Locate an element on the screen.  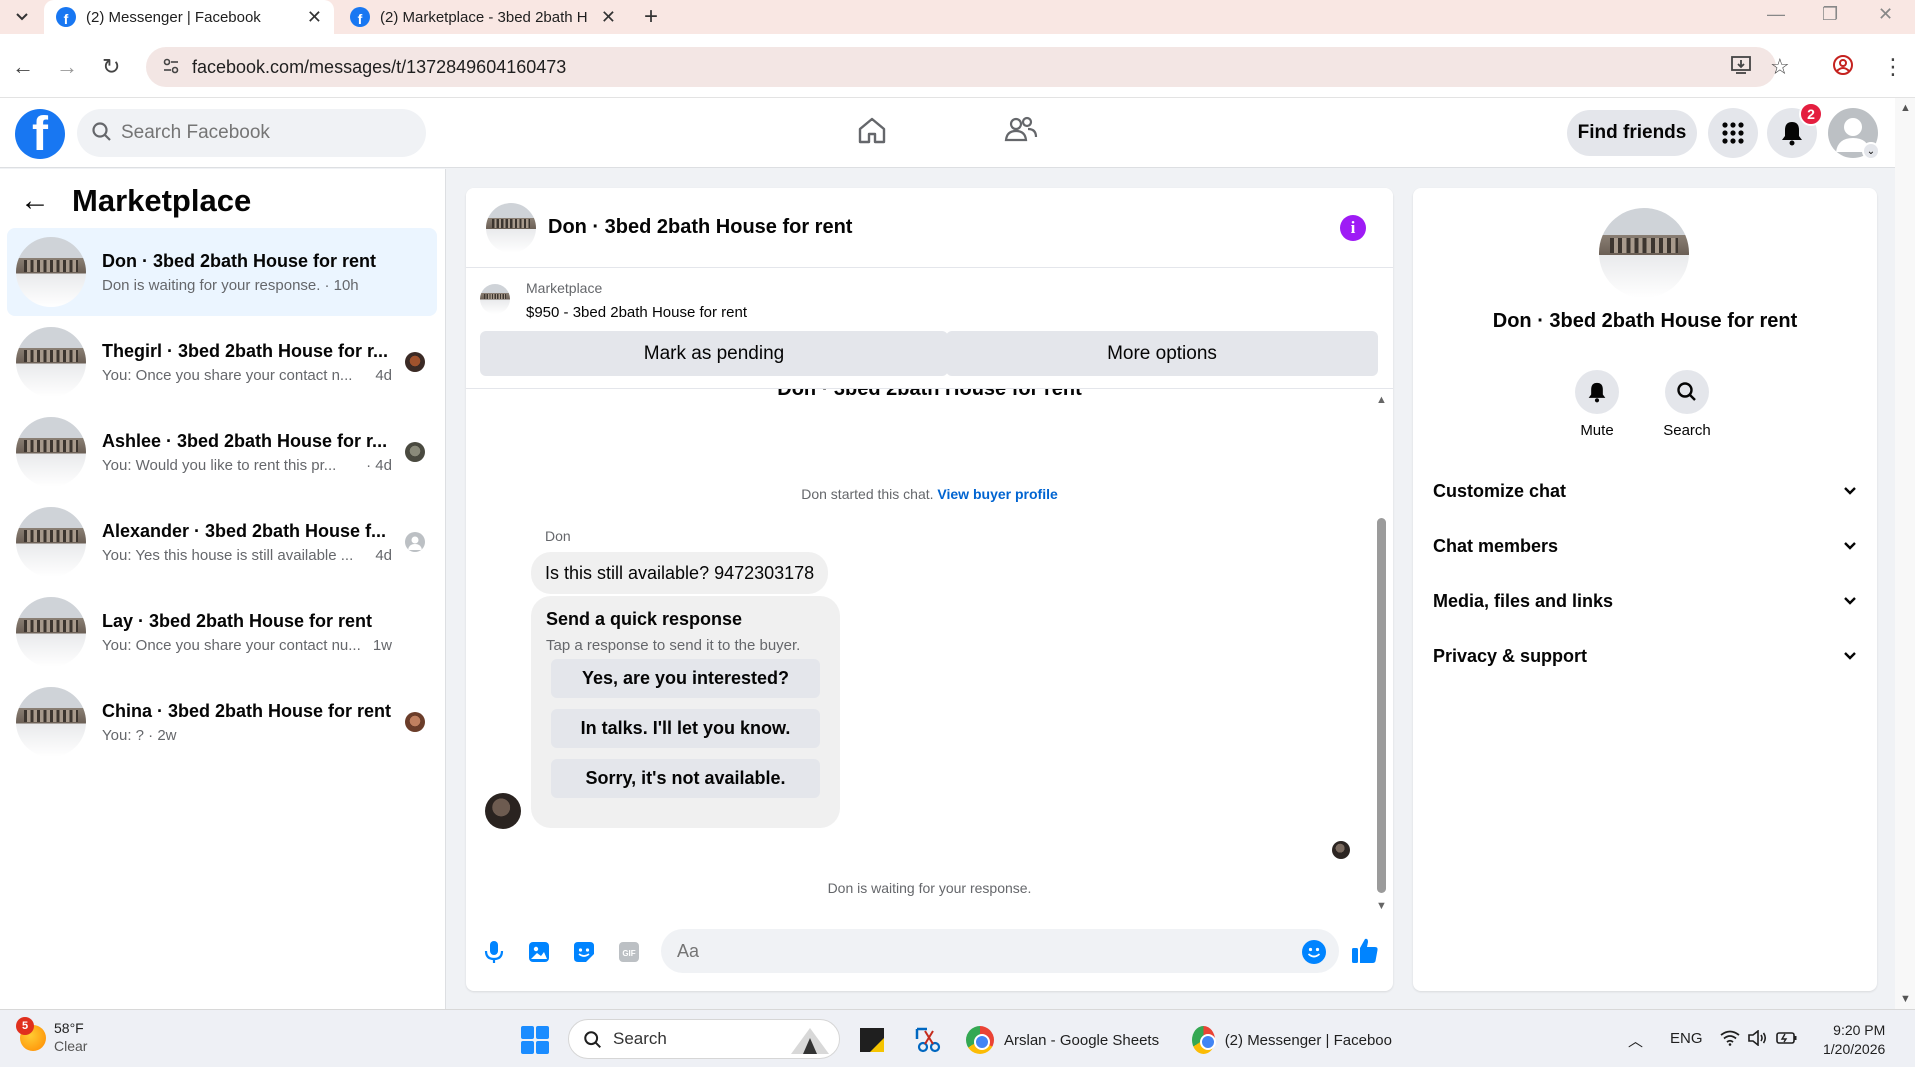
wifi-icon is located at coordinates (1730, 1040).